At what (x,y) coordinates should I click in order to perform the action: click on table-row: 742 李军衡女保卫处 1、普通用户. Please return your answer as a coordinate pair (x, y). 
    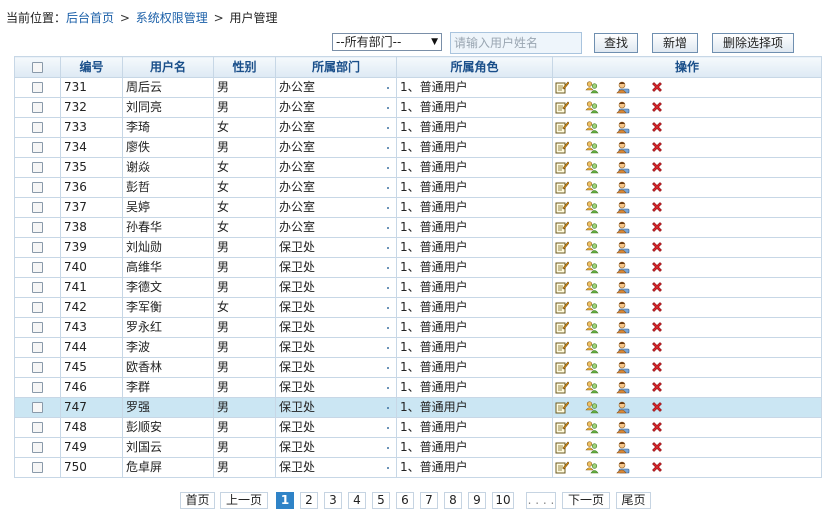
    Looking at the image, I should click on (418, 307).